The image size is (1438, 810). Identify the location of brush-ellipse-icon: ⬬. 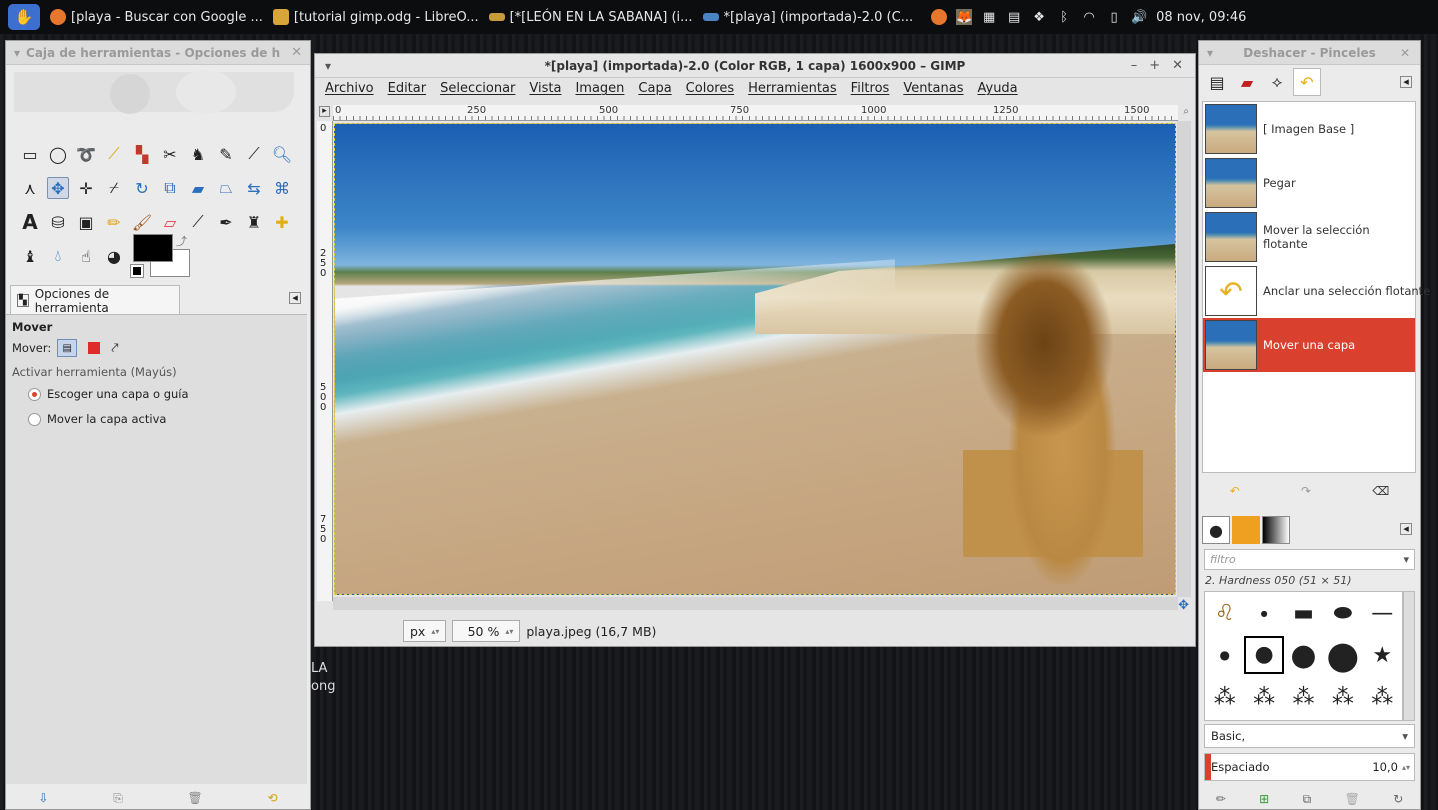
(1342, 613).